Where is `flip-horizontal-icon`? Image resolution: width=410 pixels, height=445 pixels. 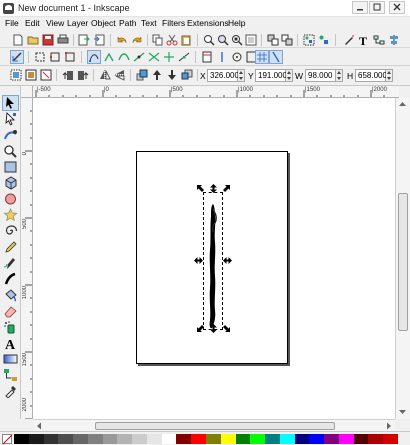
flip-horizontal-icon is located at coordinates (105, 75).